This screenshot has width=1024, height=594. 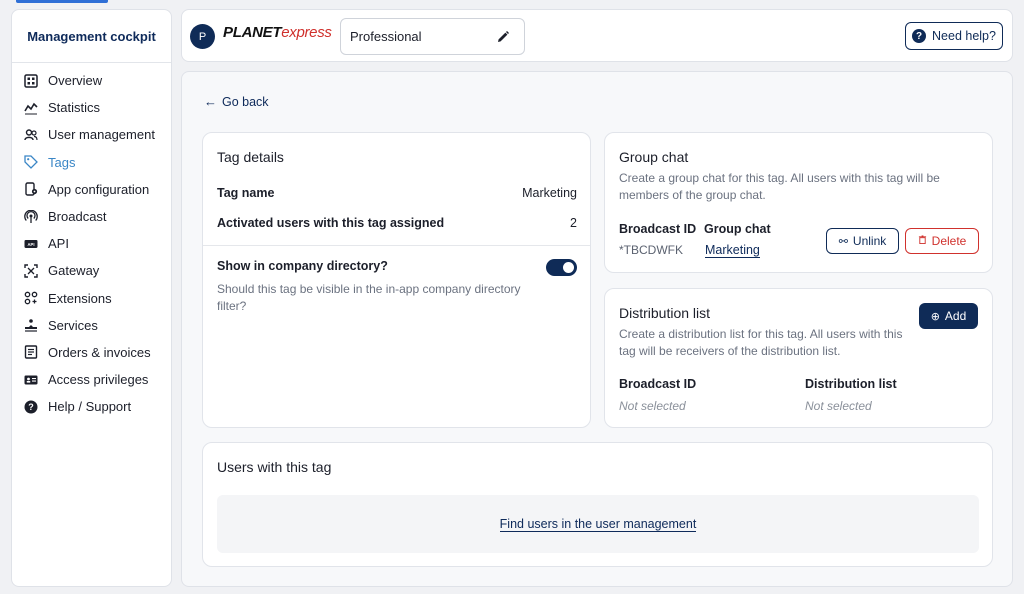 I want to click on sidebar-item-label: Services, so click(x=73, y=325).